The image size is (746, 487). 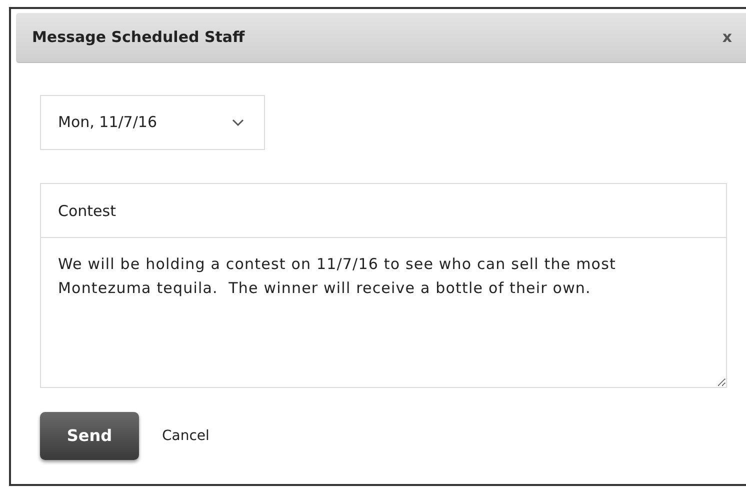 I want to click on send-button: Send, so click(x=89, y=436).